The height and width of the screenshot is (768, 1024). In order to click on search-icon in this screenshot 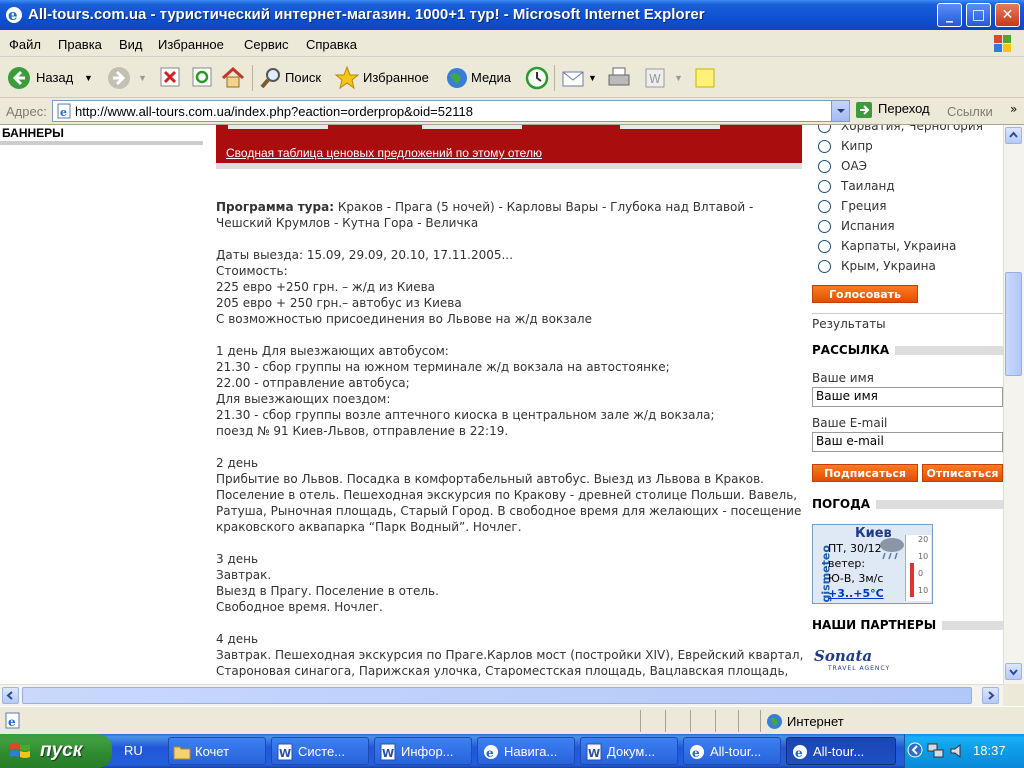, I will do `click(270, 78)`.